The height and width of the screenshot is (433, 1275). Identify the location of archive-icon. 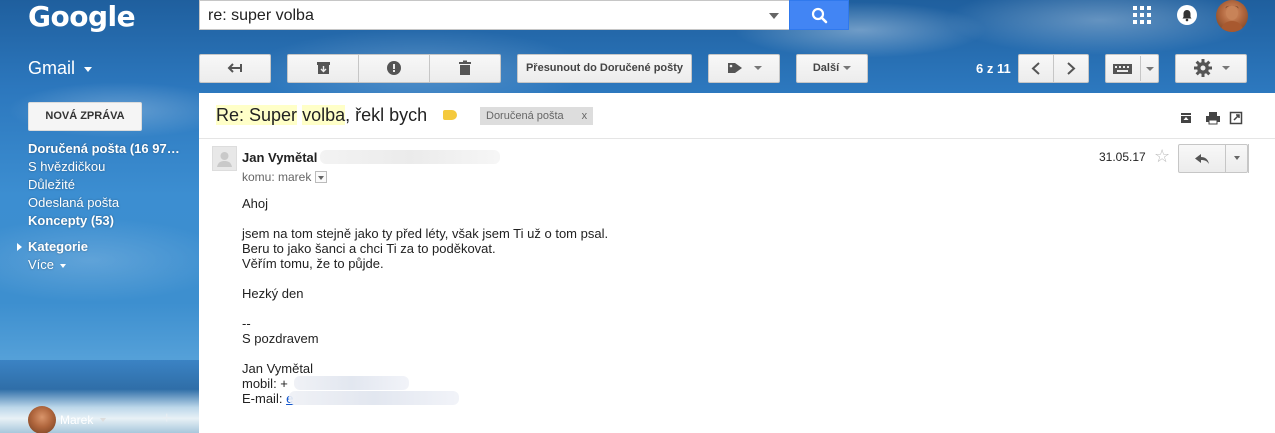
(323, 68).